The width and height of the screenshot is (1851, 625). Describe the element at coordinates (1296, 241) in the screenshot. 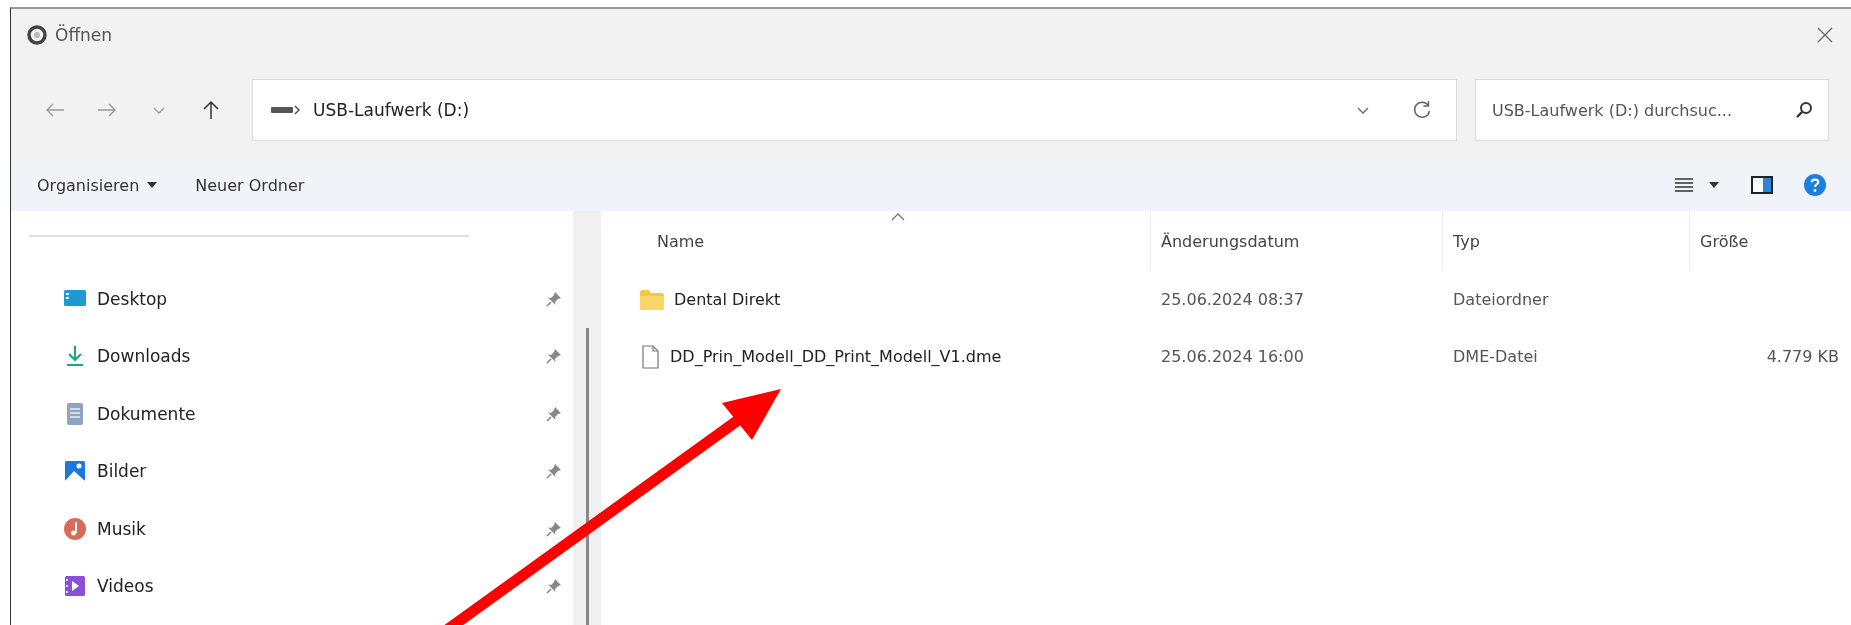

I see `column-header: Änderungsdatum` at that location.